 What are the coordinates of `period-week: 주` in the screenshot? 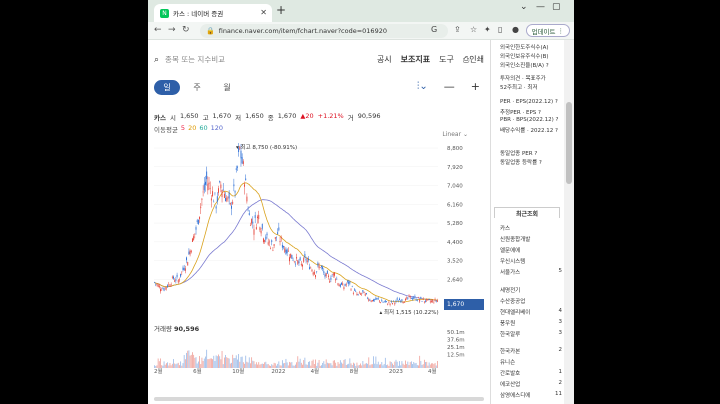 It's located at (197, 87).